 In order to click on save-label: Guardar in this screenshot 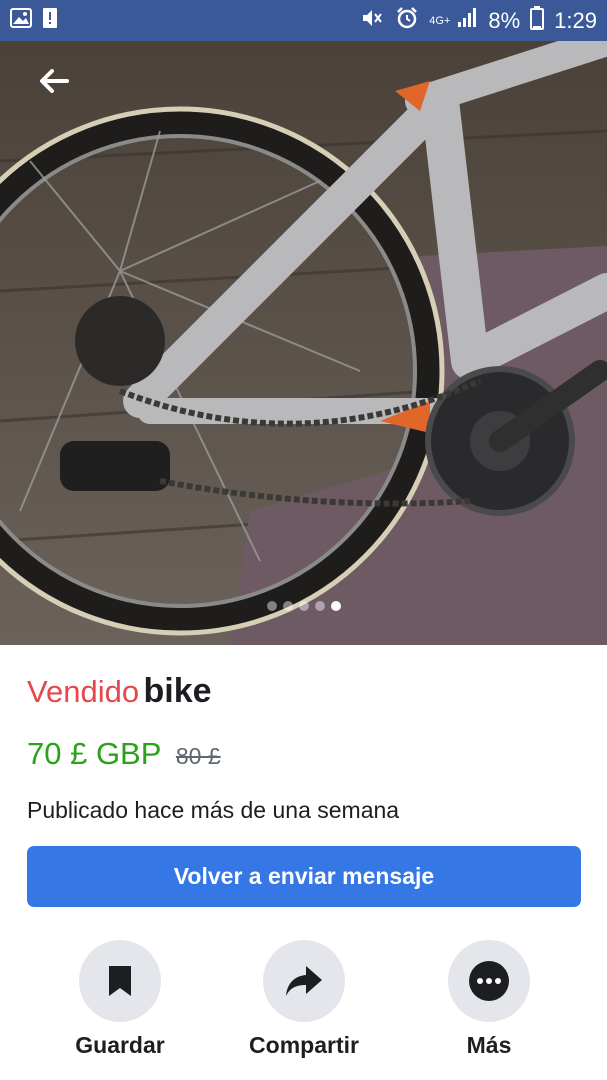, I will do `click(120, 1045)`.